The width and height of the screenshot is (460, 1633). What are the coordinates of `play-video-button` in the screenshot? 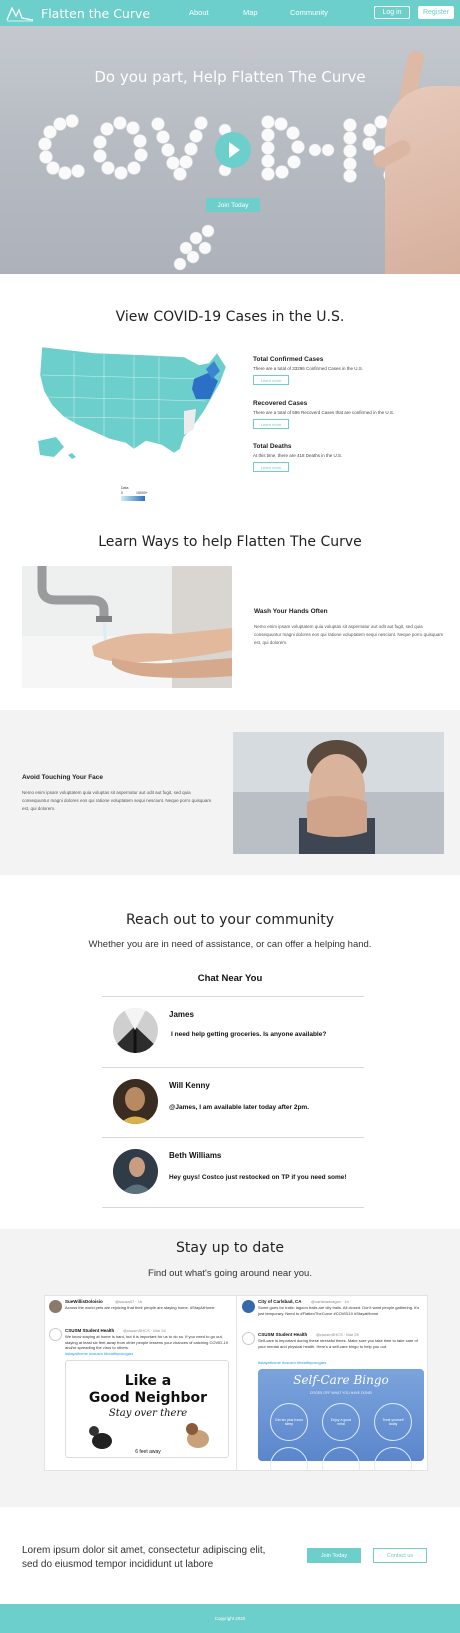 It's located at (233, 150).